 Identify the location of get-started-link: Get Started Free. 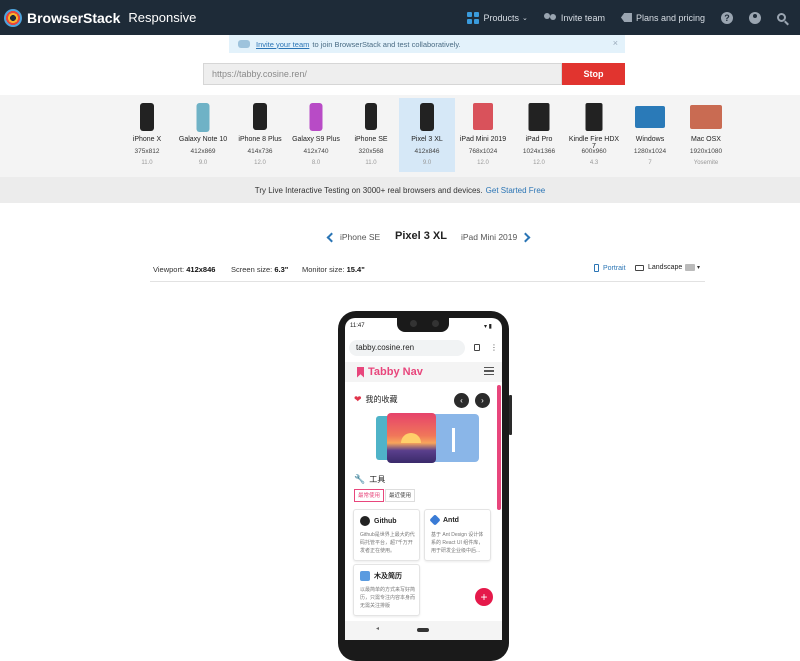
(516, 190).